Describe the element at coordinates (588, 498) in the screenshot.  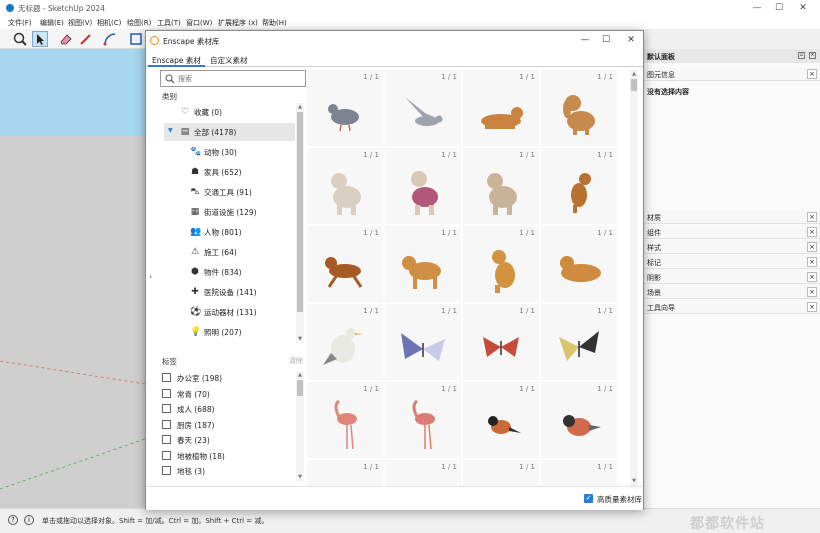
I see `high-quality-checkbox: ✓` at that location.